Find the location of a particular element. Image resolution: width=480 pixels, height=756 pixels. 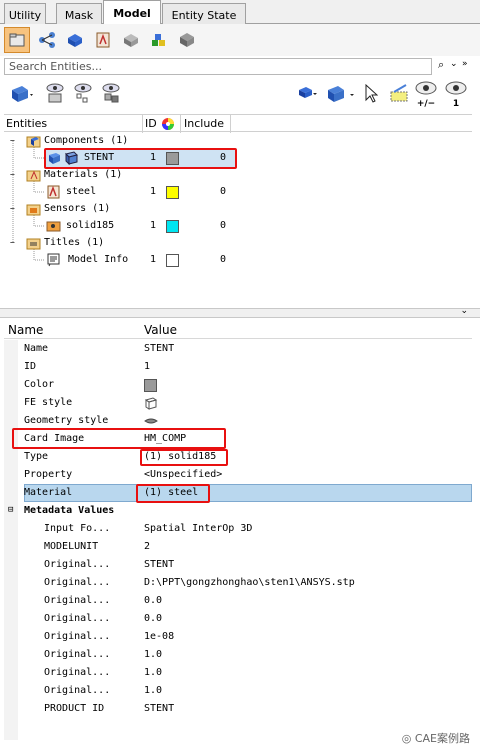

property-grid-header: Name Value is located at coordinates (238, 330).